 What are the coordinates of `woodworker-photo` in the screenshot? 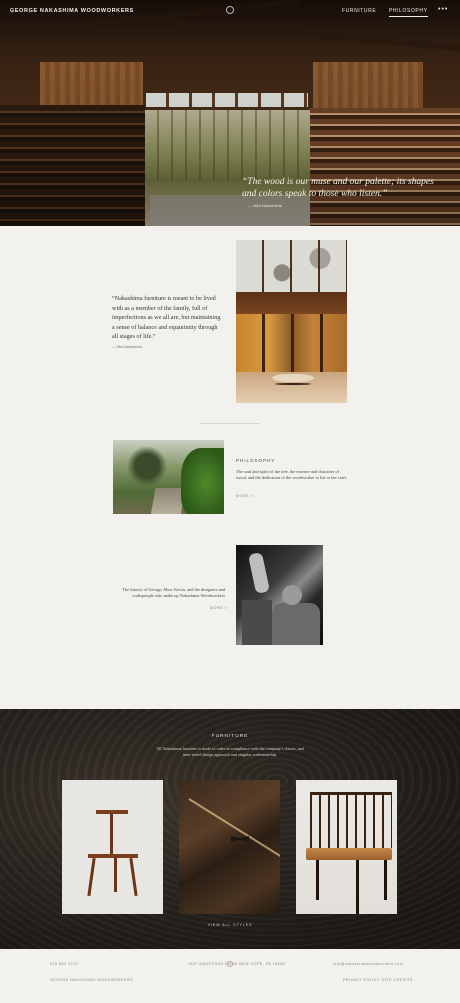 It's located at (279, 595).